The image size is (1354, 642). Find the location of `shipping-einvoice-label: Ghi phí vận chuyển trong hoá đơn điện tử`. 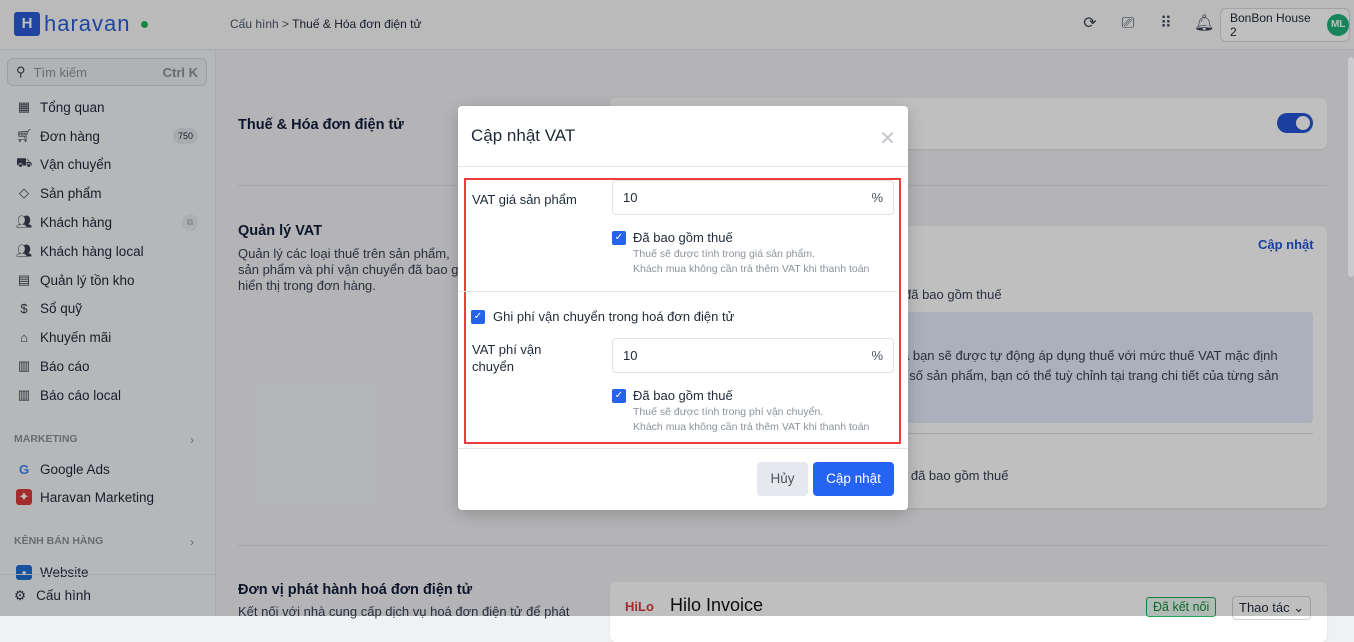

shipping-einvoice-label: Ghi phí vận chuyển trong hoá đơn điện tử is located at coordinates (614, 316).